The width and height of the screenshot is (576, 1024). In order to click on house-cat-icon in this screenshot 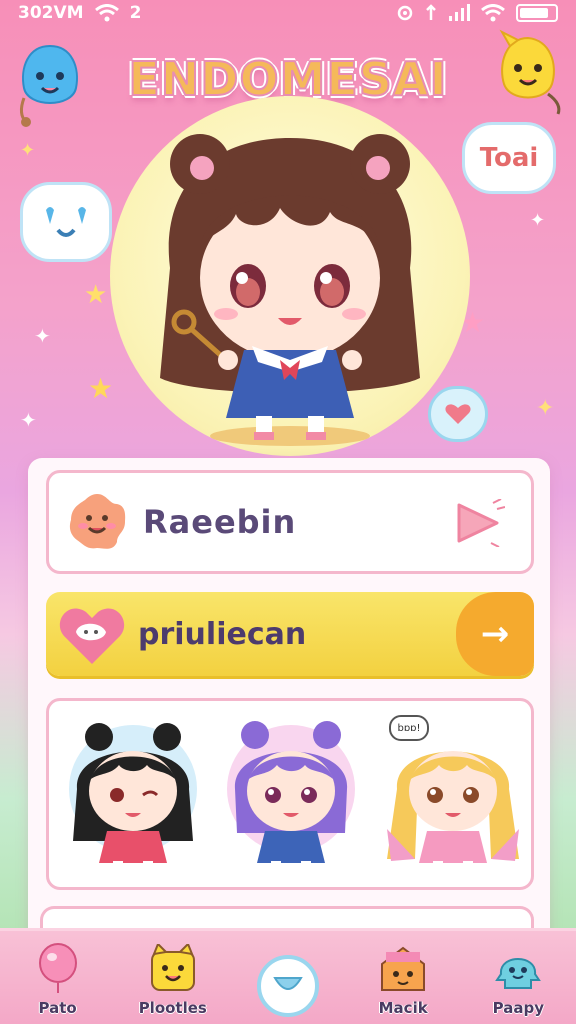, I will do `click(403, 969)`.